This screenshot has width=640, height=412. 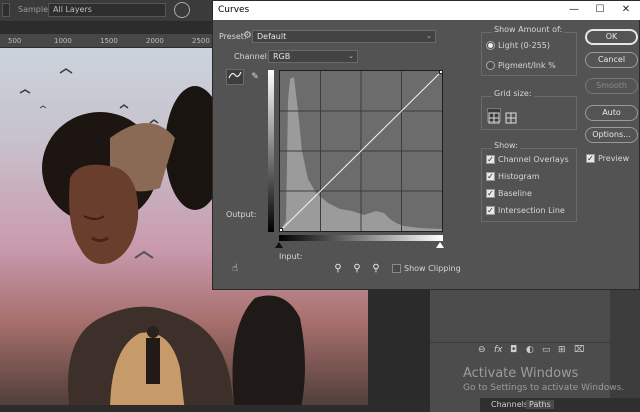 I want to click on curves-graph, so click(x=361, y=151).